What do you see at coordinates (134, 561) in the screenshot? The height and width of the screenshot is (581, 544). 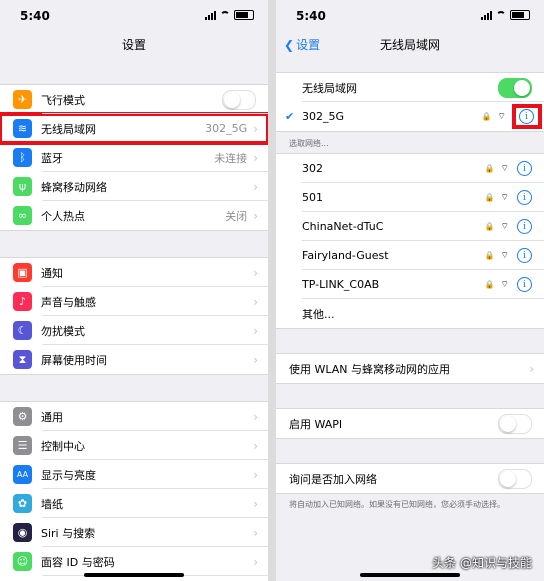 I see `settings-row: ☺ 面容 ID 与密码 ›` at bounding box center [134, 561].